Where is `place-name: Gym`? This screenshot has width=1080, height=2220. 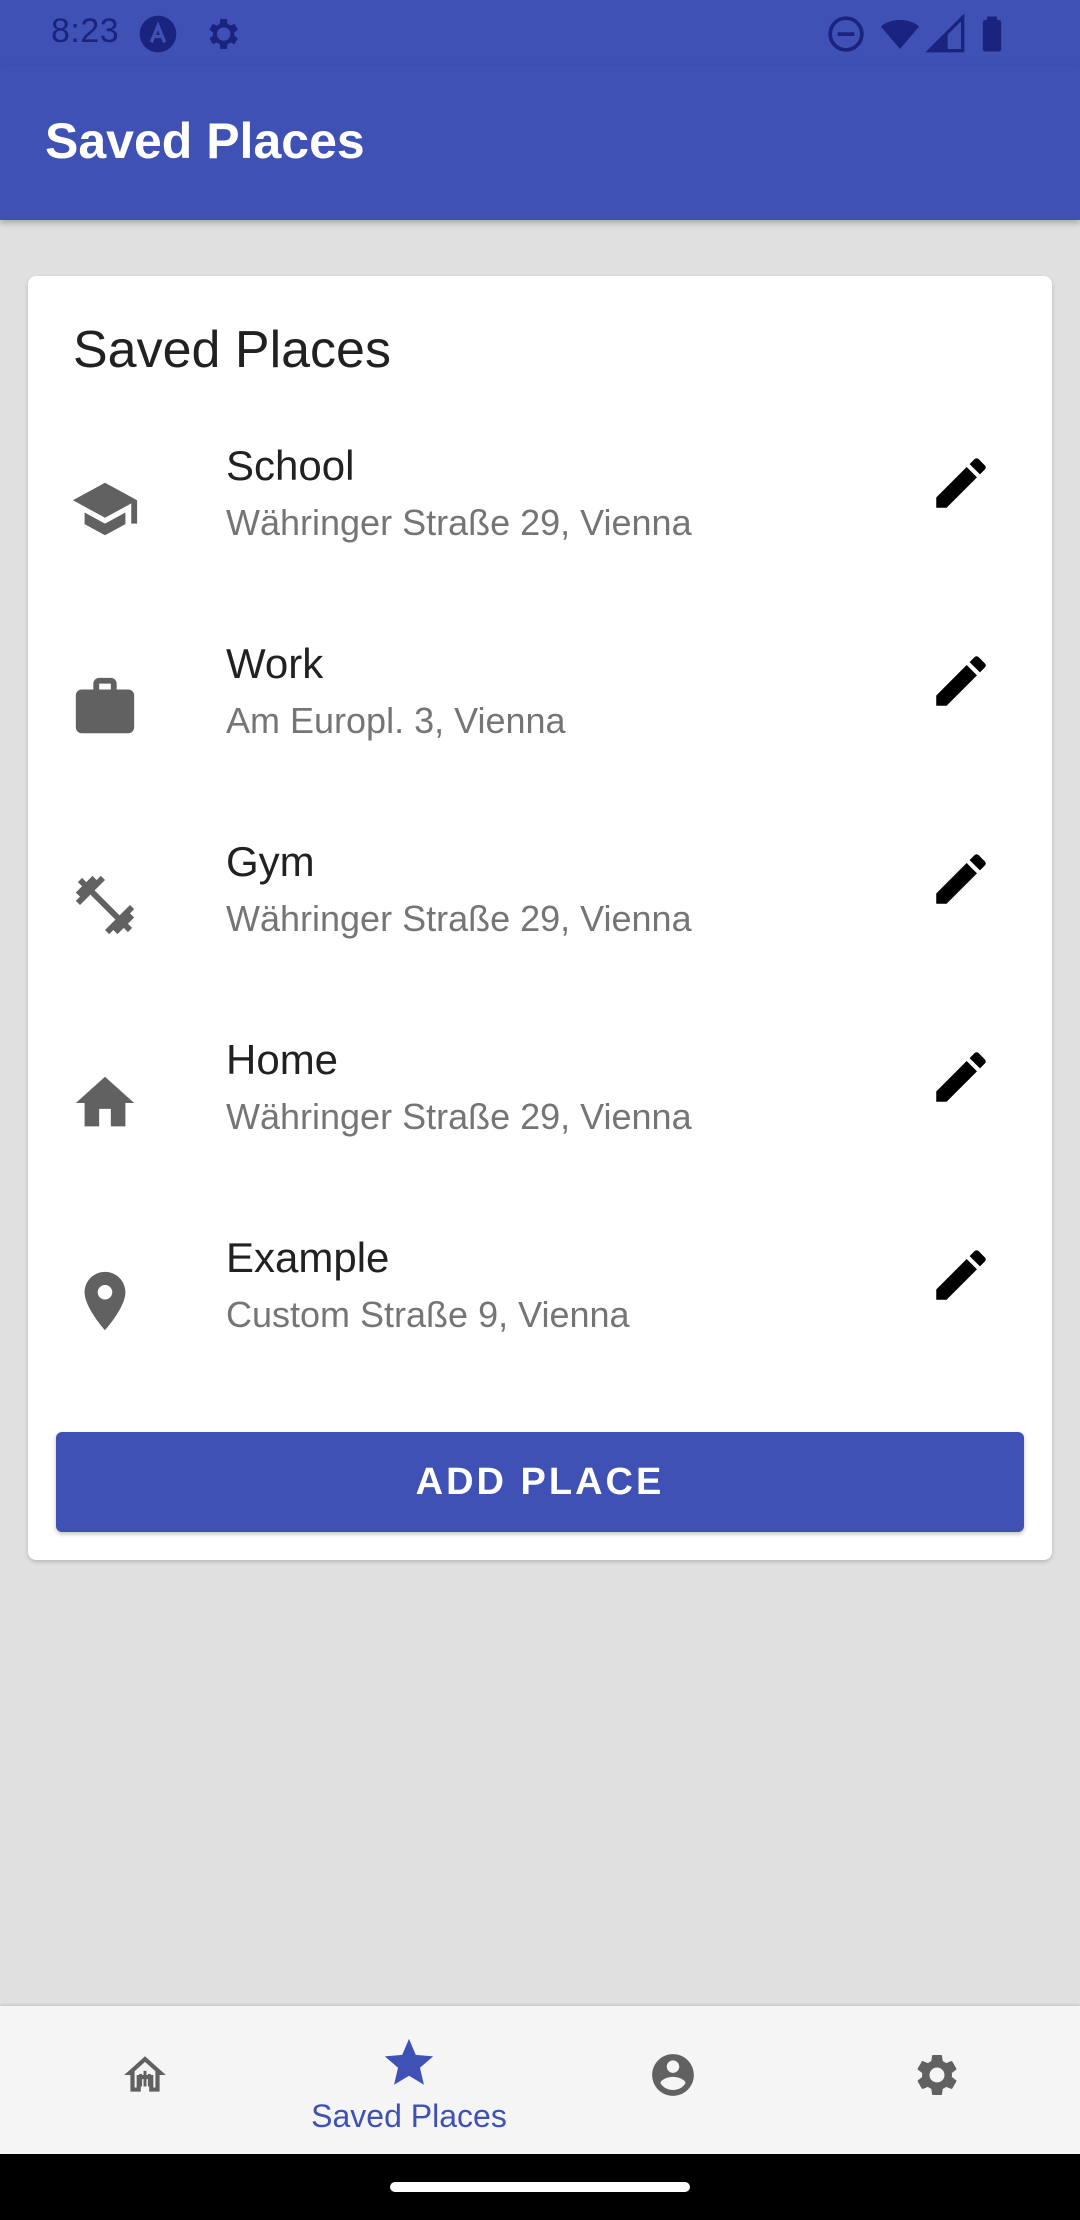 place-name: Gym is located at coordinates (270, 861).